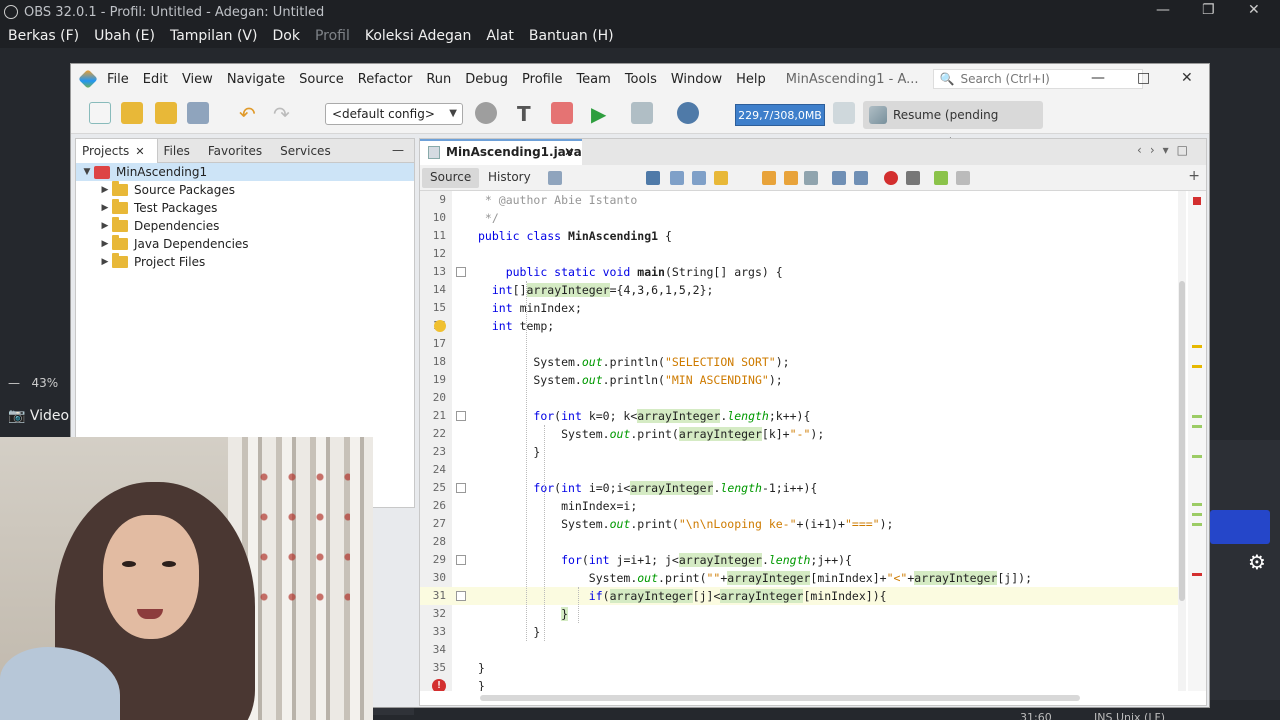  What do you see at coordinates (800, 452) in the screenshot?
I see `code-line: 23 }` at bounding box center [800, 452].